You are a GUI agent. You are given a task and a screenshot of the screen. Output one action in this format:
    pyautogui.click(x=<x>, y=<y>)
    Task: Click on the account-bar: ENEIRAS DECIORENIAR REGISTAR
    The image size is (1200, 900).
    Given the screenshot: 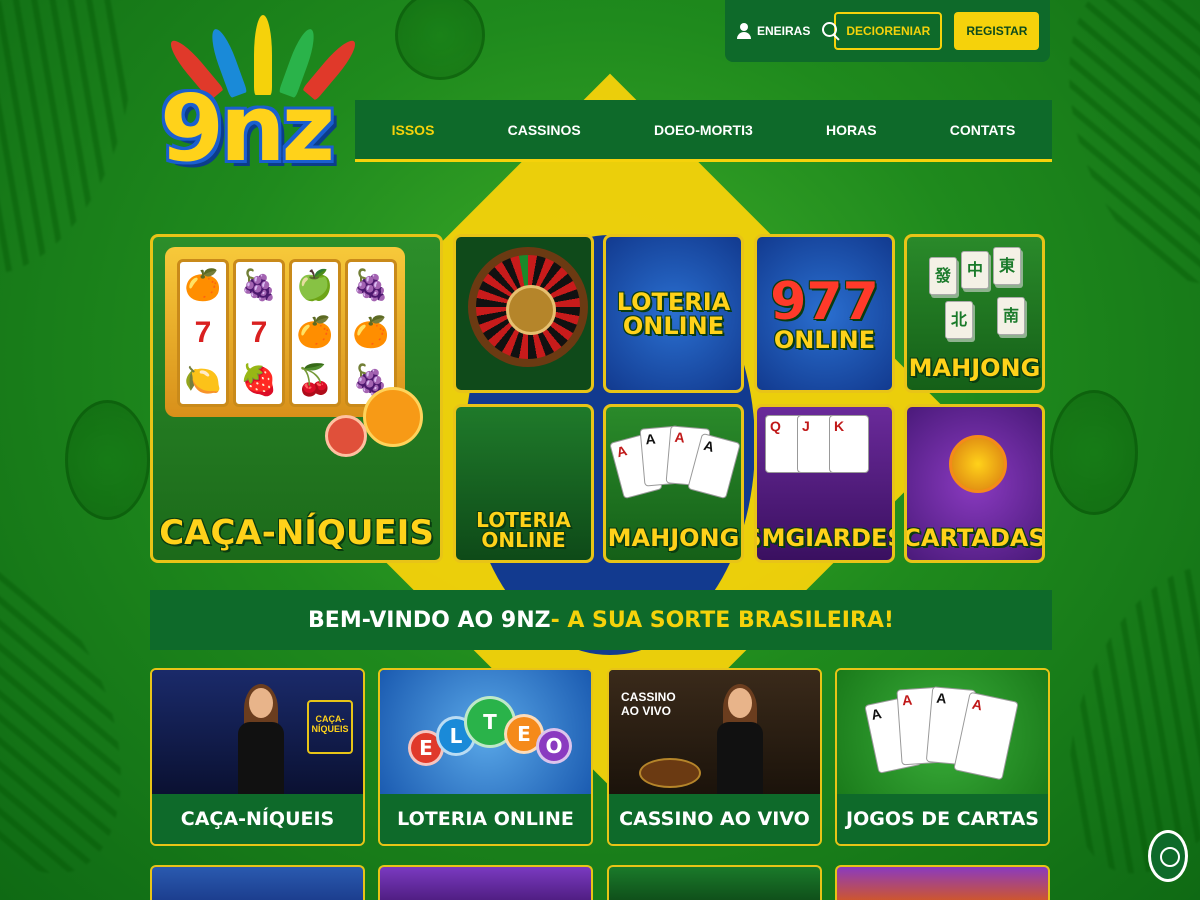 What is the action you would take?
    pyautogui.click(x=887, y=31)
    